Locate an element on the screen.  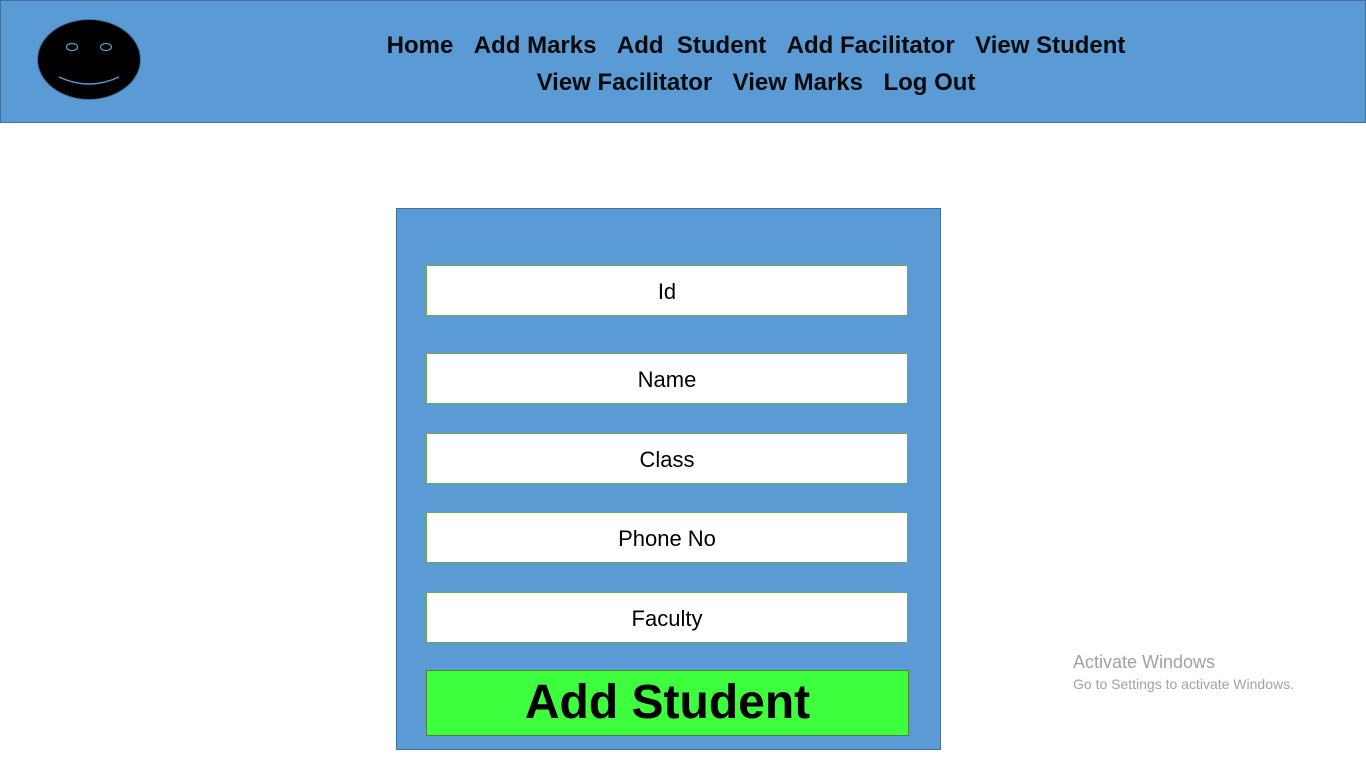
nav-view-student: View Student is located at coordinates (1050, 46).